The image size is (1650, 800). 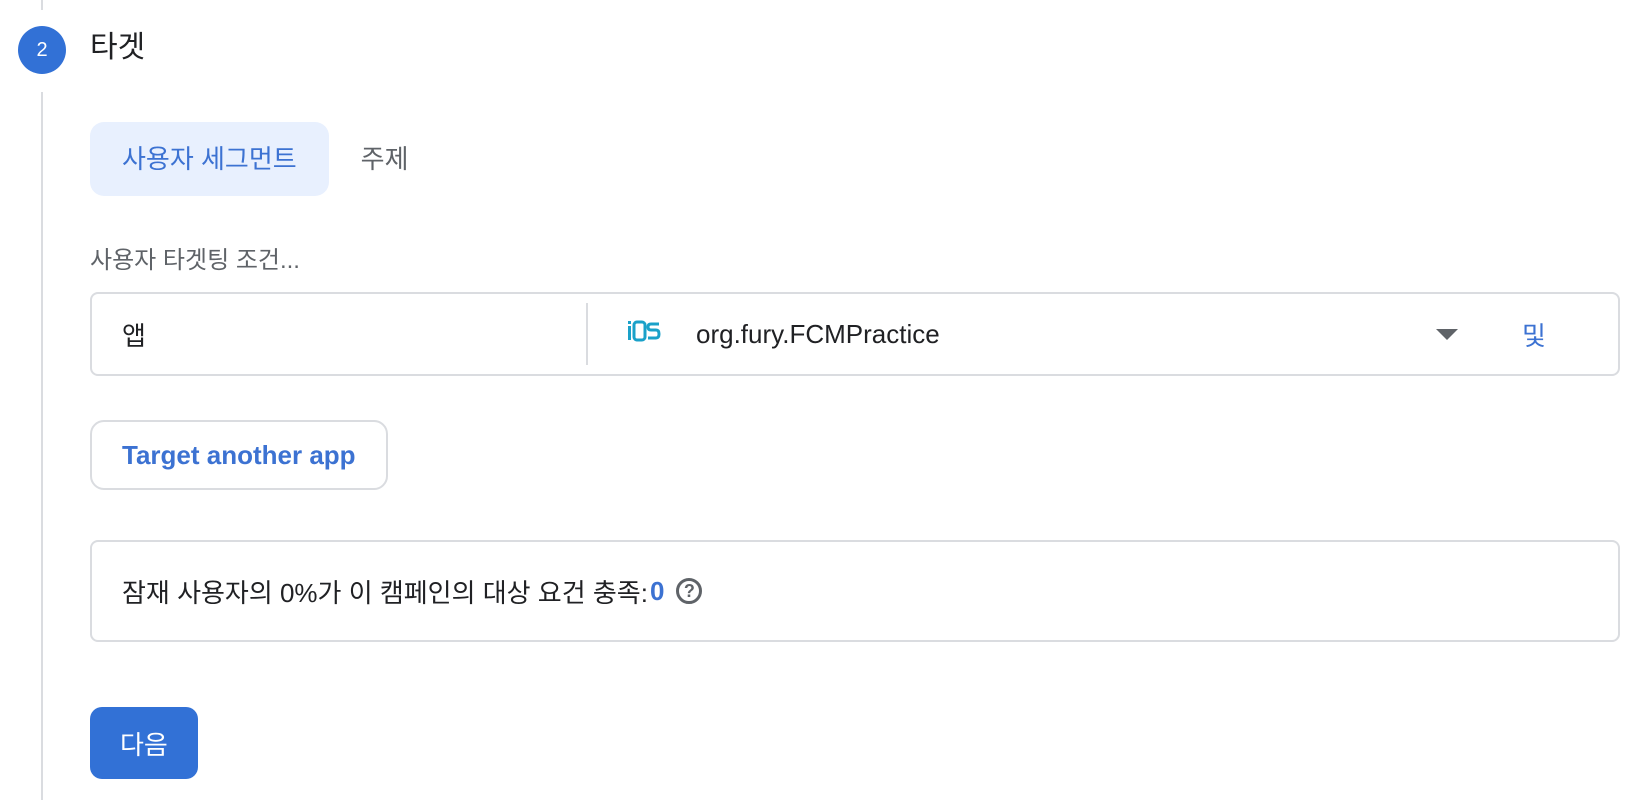 What do you see at coordinates (657, 590) in the screenshot?
I see `audience-estimate-count: 0` at bounding box center [657, 590].